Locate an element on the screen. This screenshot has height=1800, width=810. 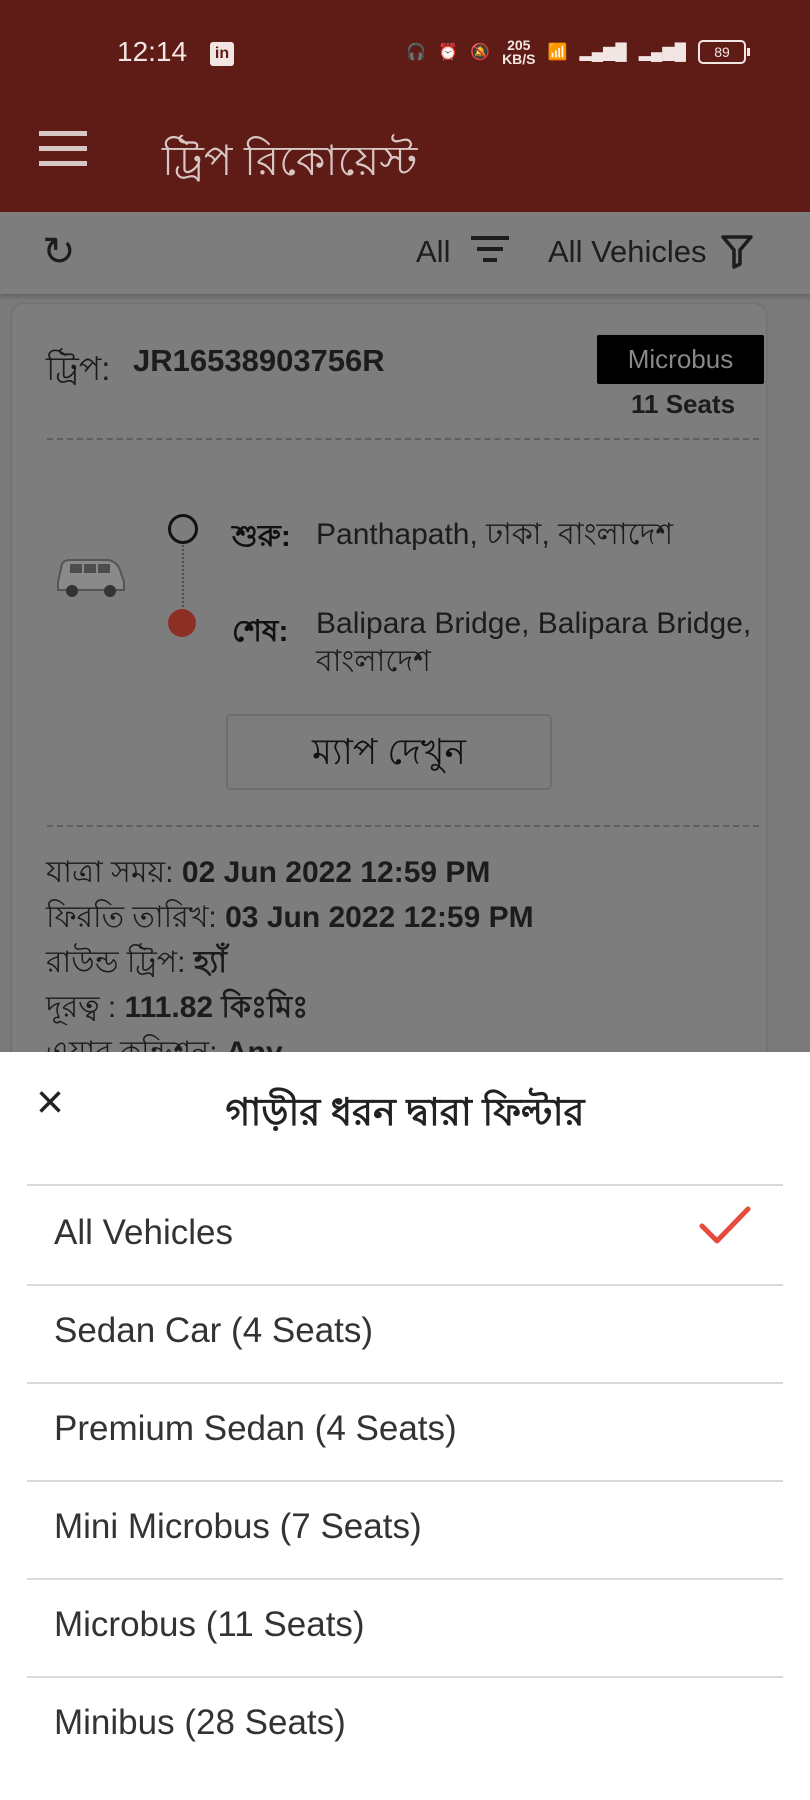
round-trip-row: রাউন্ড ট্রিপ: হ্যাঁ is located at coordinates (136, 963).